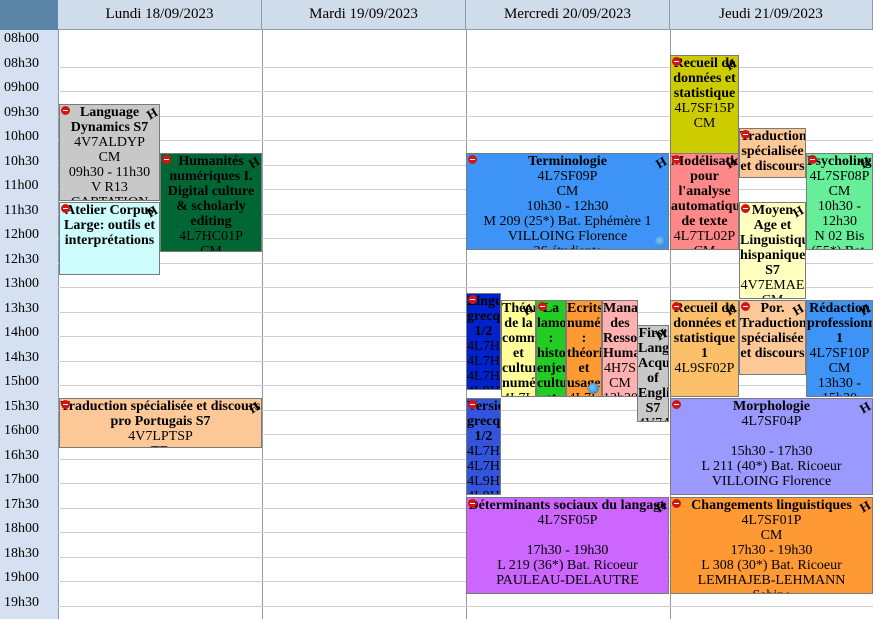 The height and width of the screenshot is (619, 873). Describe the element at coordinates (160, 15) in the screenshot. I see `day-header-monday: Lundi 18/09/2023` at that location.